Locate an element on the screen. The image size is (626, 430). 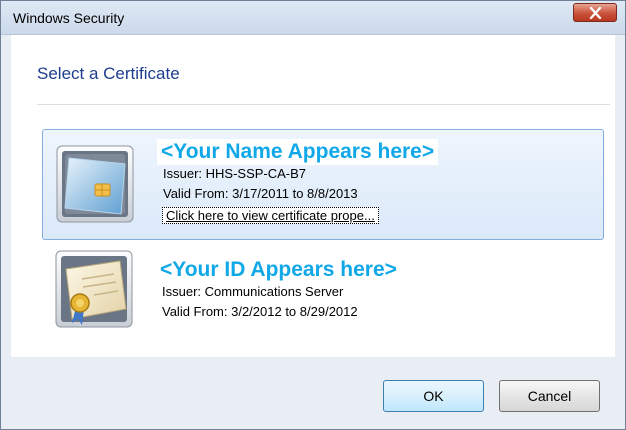
close-button is located at coordinates (595, 12).